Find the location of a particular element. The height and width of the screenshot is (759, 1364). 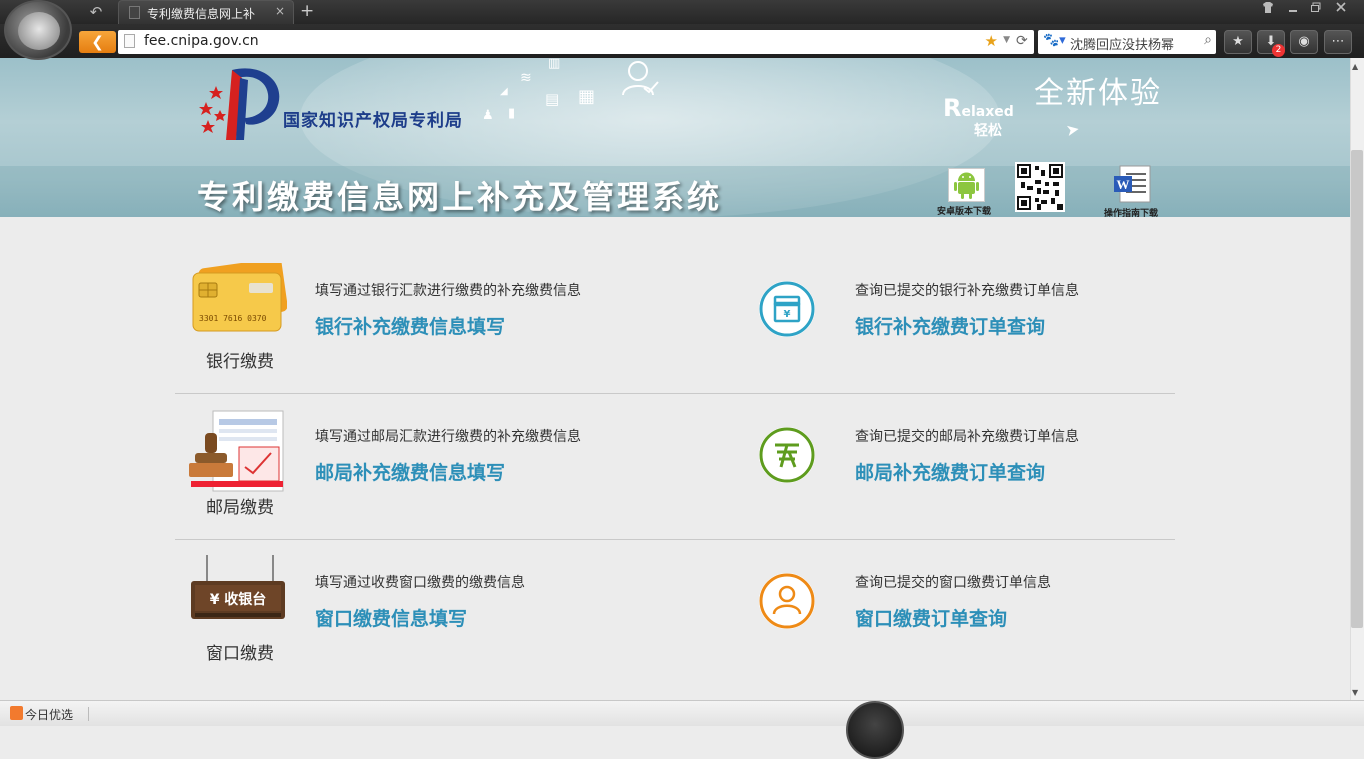

bookmark-star-icon: ★ is located at coordinates (991, 41).